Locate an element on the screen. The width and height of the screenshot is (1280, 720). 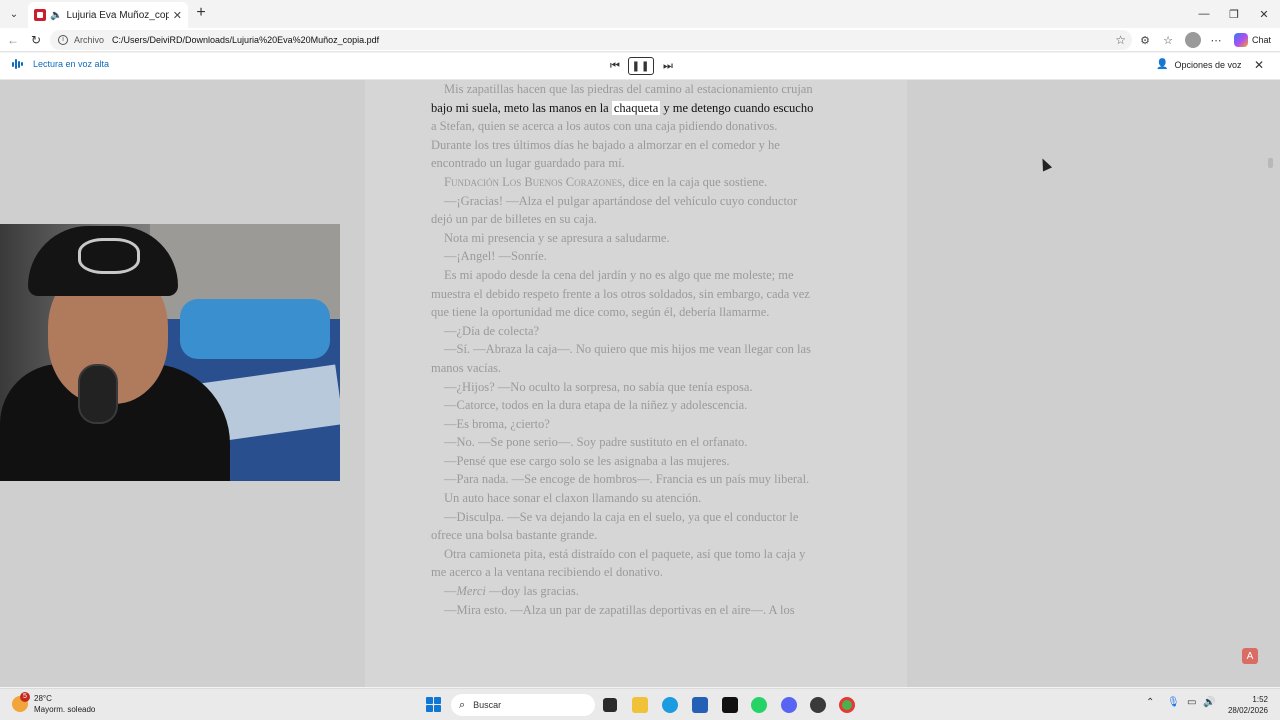
pause-button: ❚❚ is located at coordinates (641, 66).